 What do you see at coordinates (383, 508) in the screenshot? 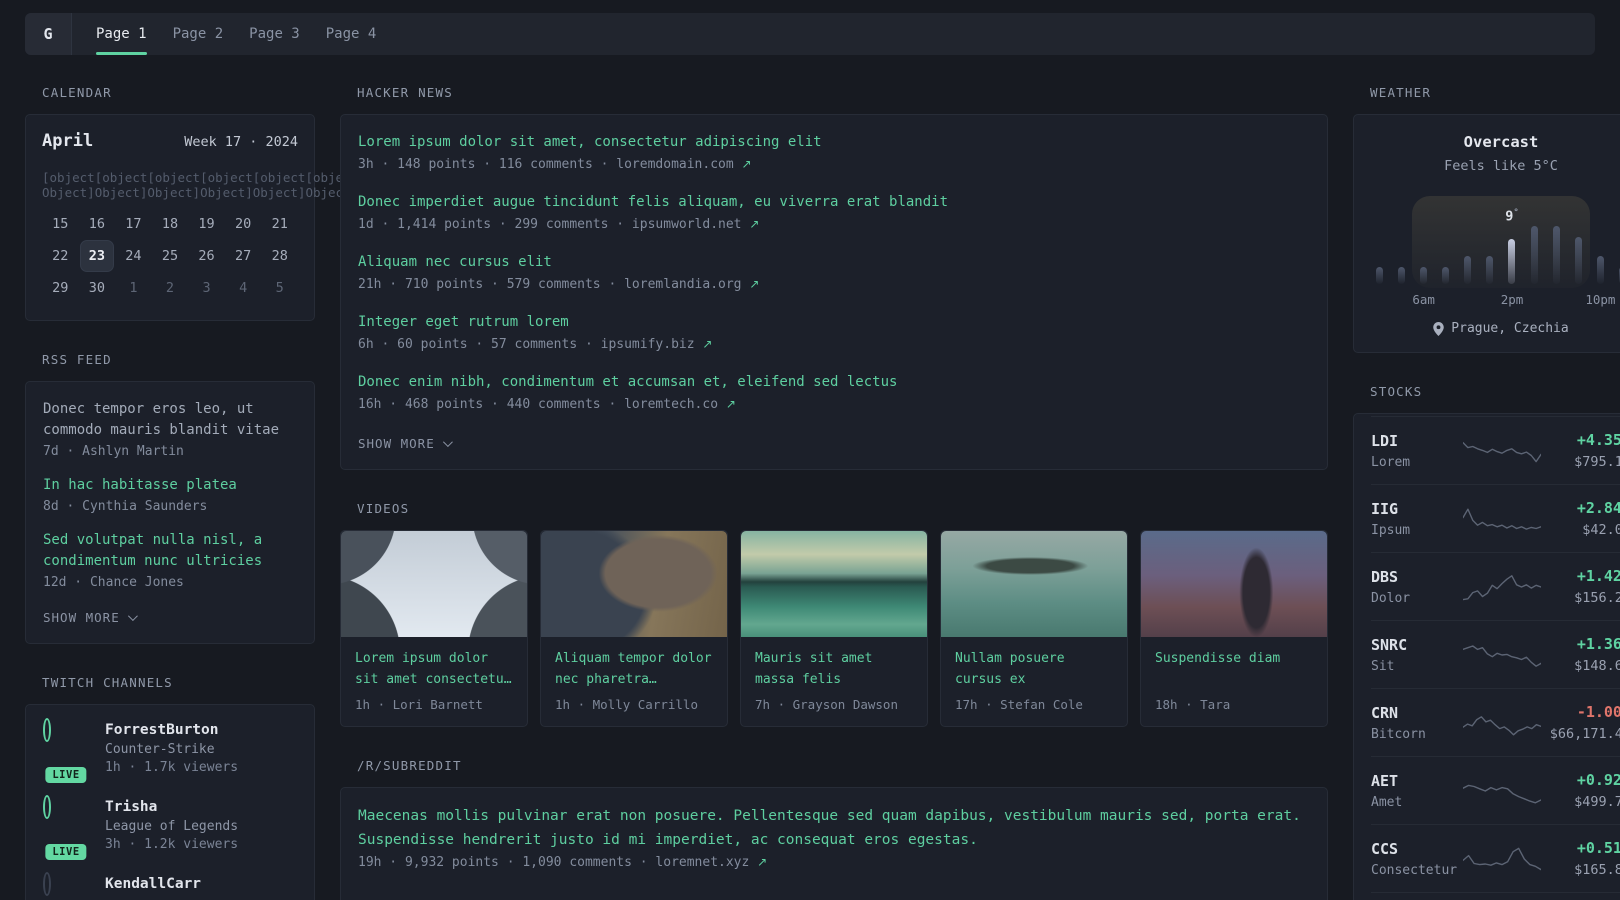
I see `section-label-videos: VIDEOS` at bounding box center [383, 508].